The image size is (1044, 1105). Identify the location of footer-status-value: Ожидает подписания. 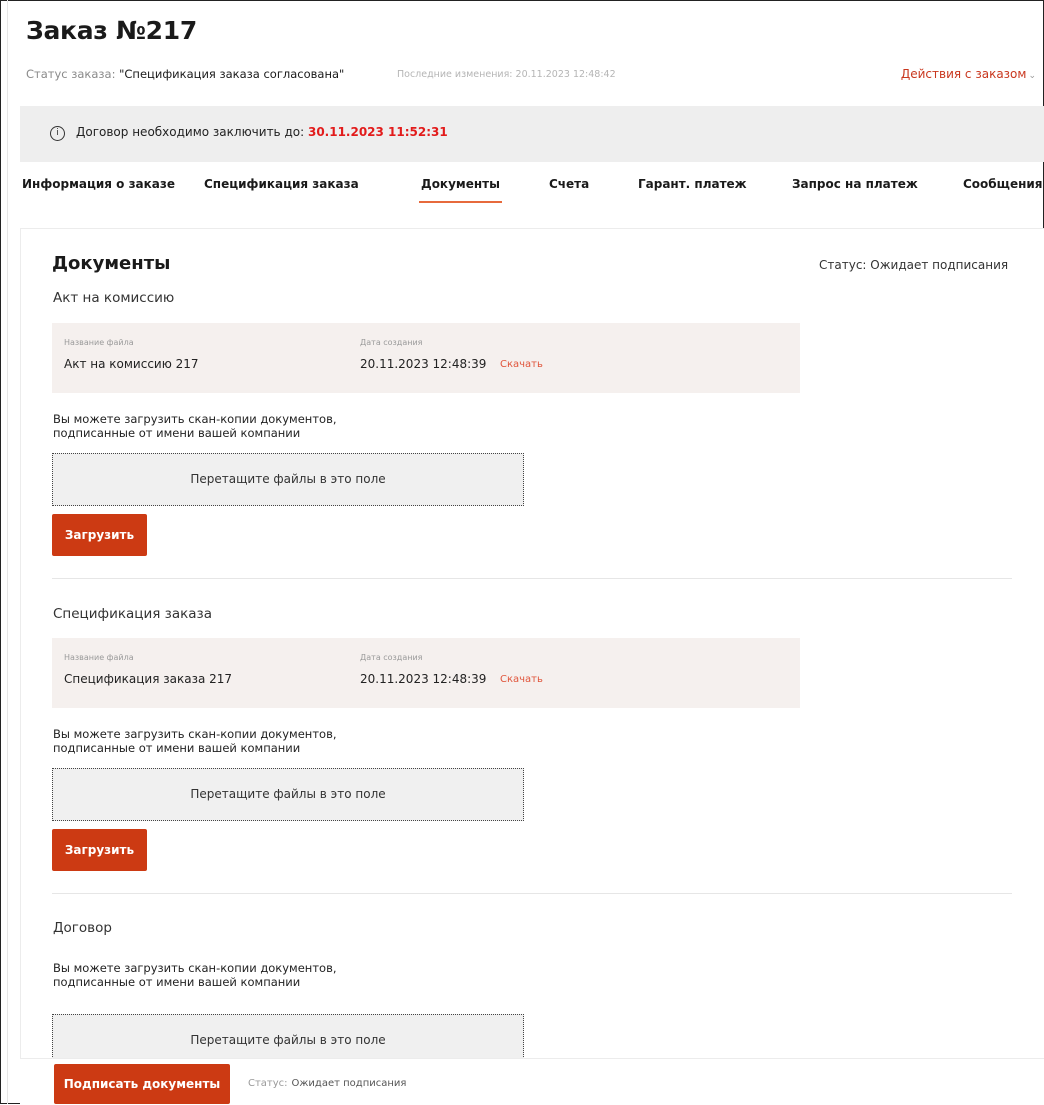
(349, 1083).